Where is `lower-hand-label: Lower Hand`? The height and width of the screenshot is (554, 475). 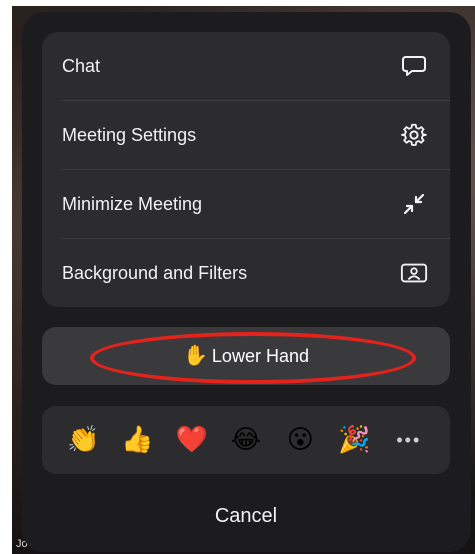 lower-hand-label: Lower Hand is located at coordinates (260, 355).